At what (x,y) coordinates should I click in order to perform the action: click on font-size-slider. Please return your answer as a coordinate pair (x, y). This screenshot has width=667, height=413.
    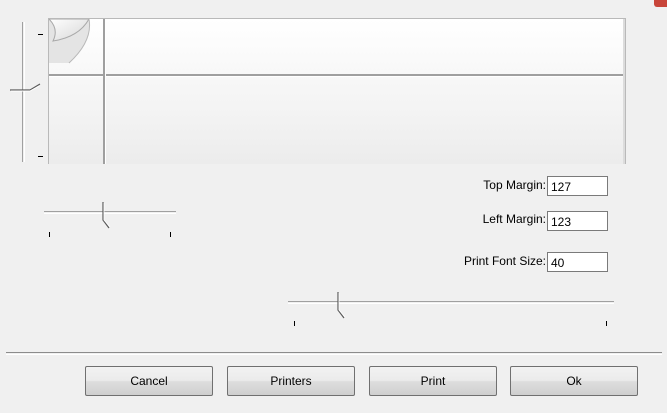
    Looking at the image, I should click on (451, 310).